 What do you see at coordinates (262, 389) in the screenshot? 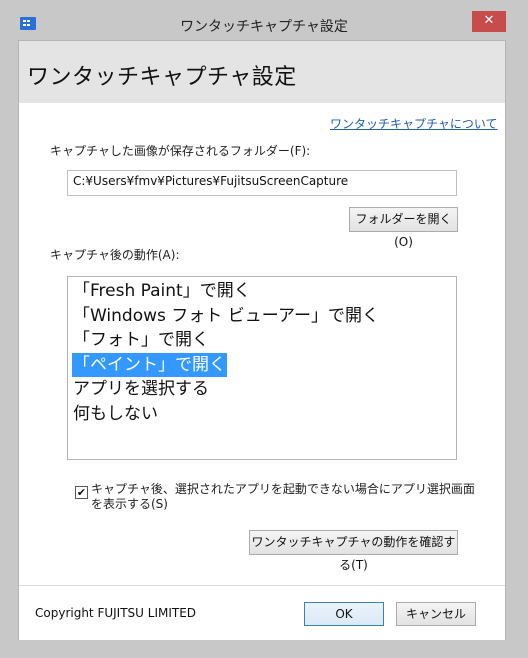
I see `list-item: アプリを選択する` at bounding box center [262, 389].